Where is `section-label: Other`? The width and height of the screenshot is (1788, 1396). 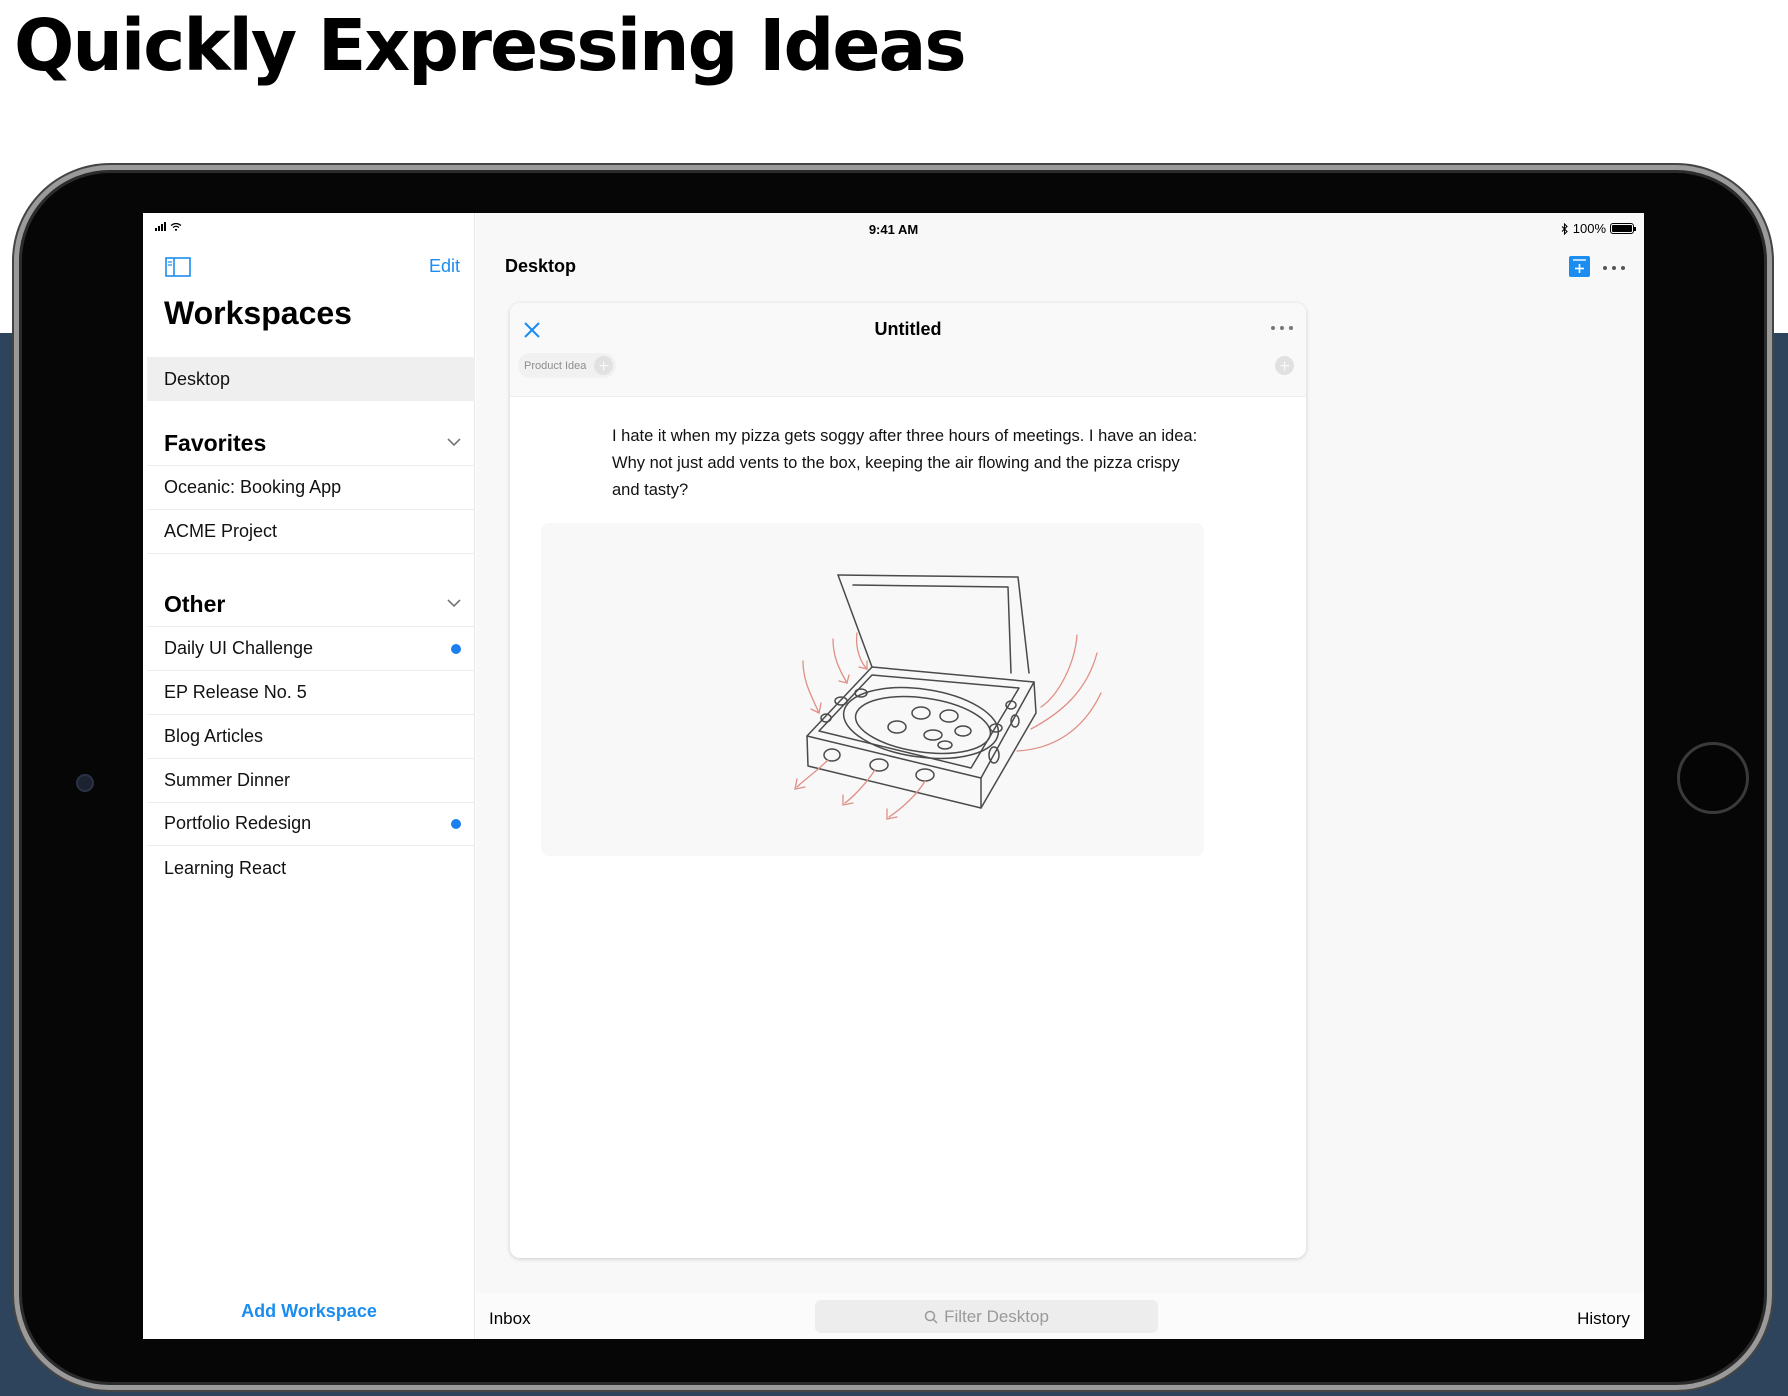 section-label: Other is located at coordinates (195, 604).